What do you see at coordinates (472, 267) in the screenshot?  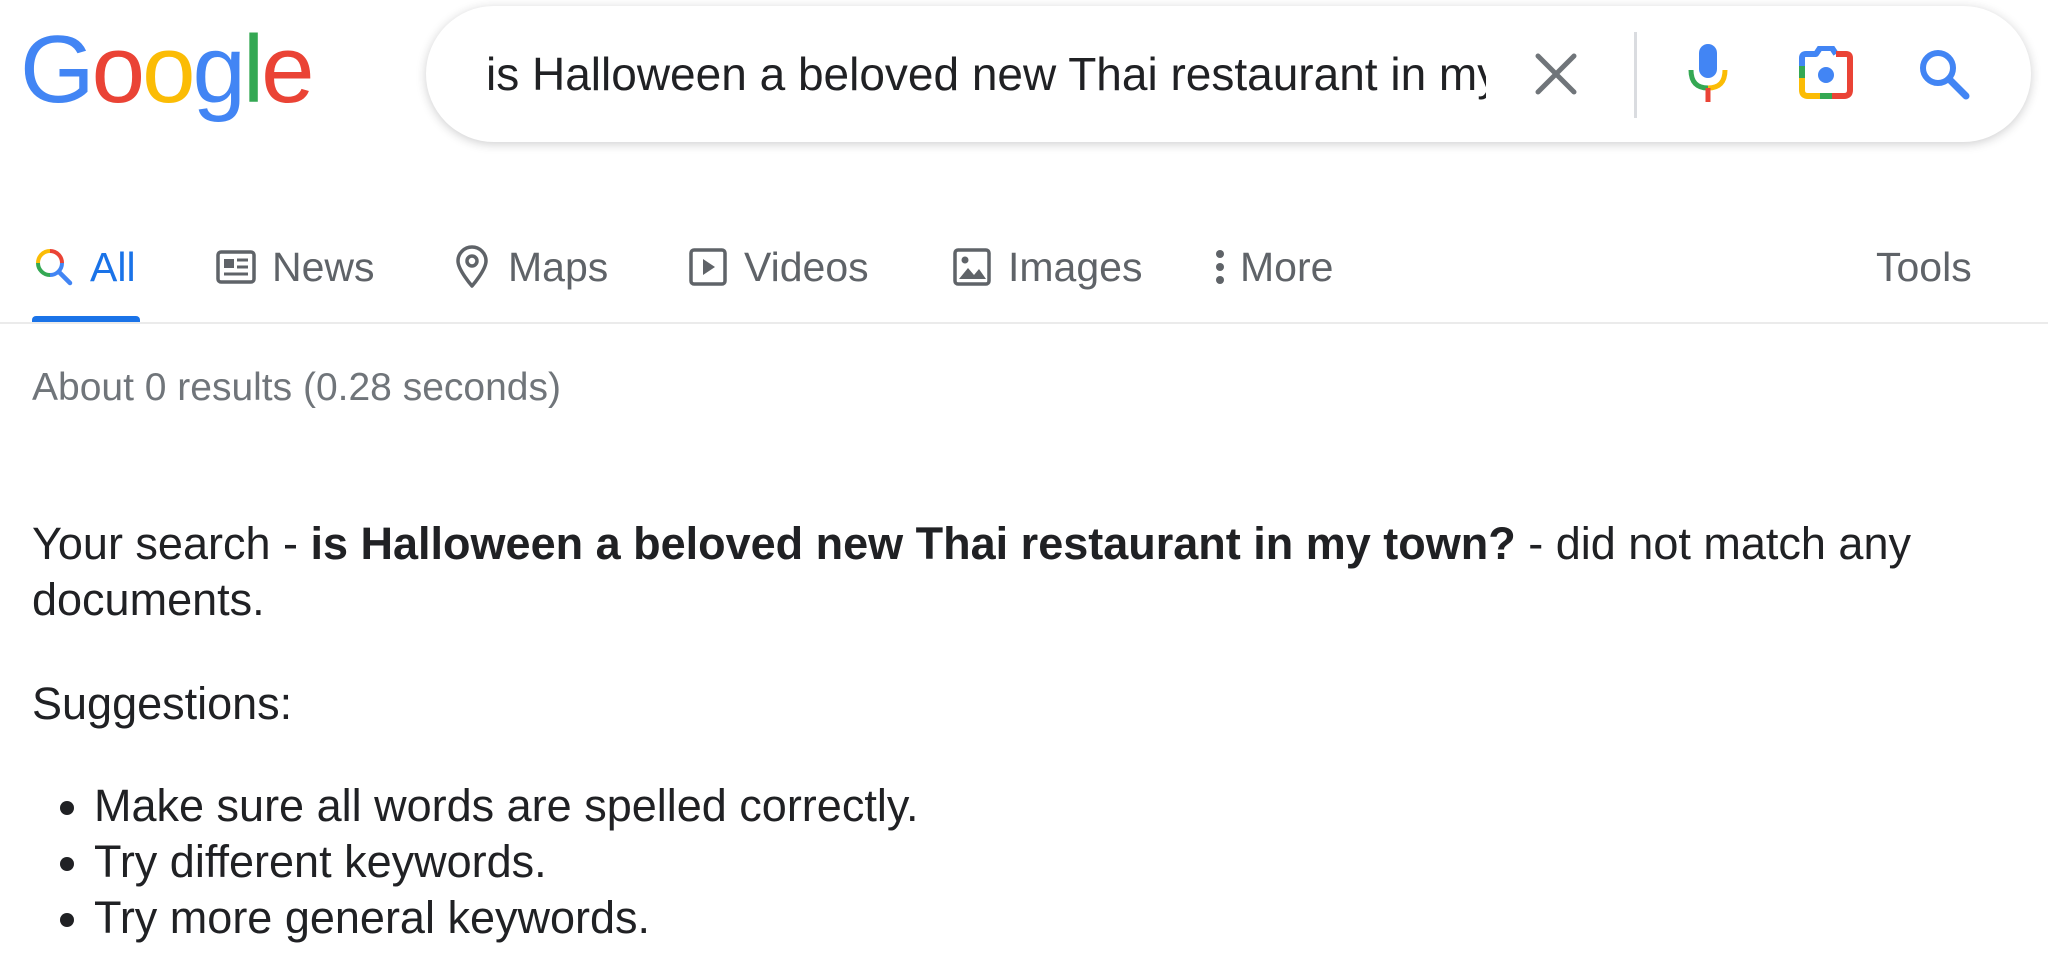 I see `map-pin-icon` at bounding box center [472, 267].